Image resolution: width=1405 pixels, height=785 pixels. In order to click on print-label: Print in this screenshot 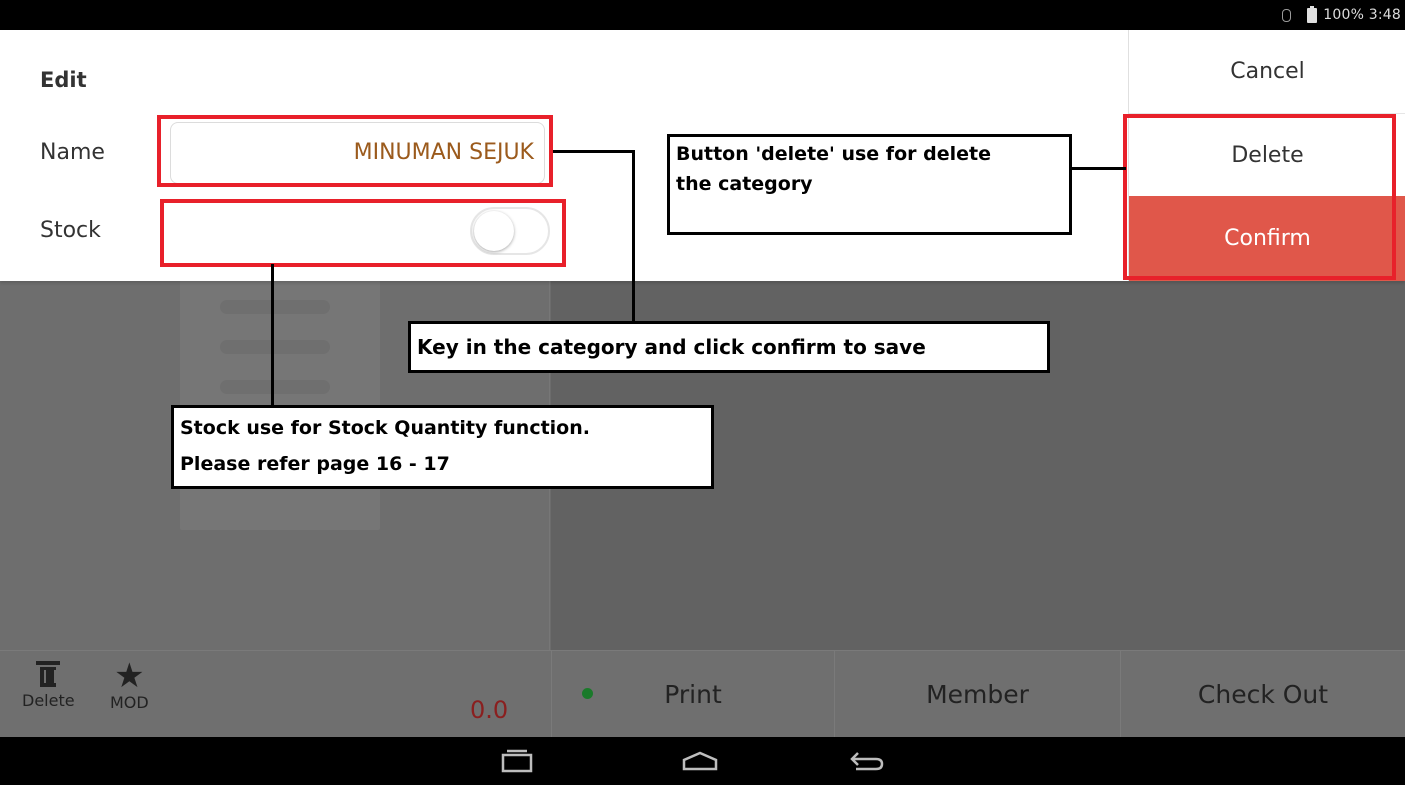, I will do `click(693, 694)`.